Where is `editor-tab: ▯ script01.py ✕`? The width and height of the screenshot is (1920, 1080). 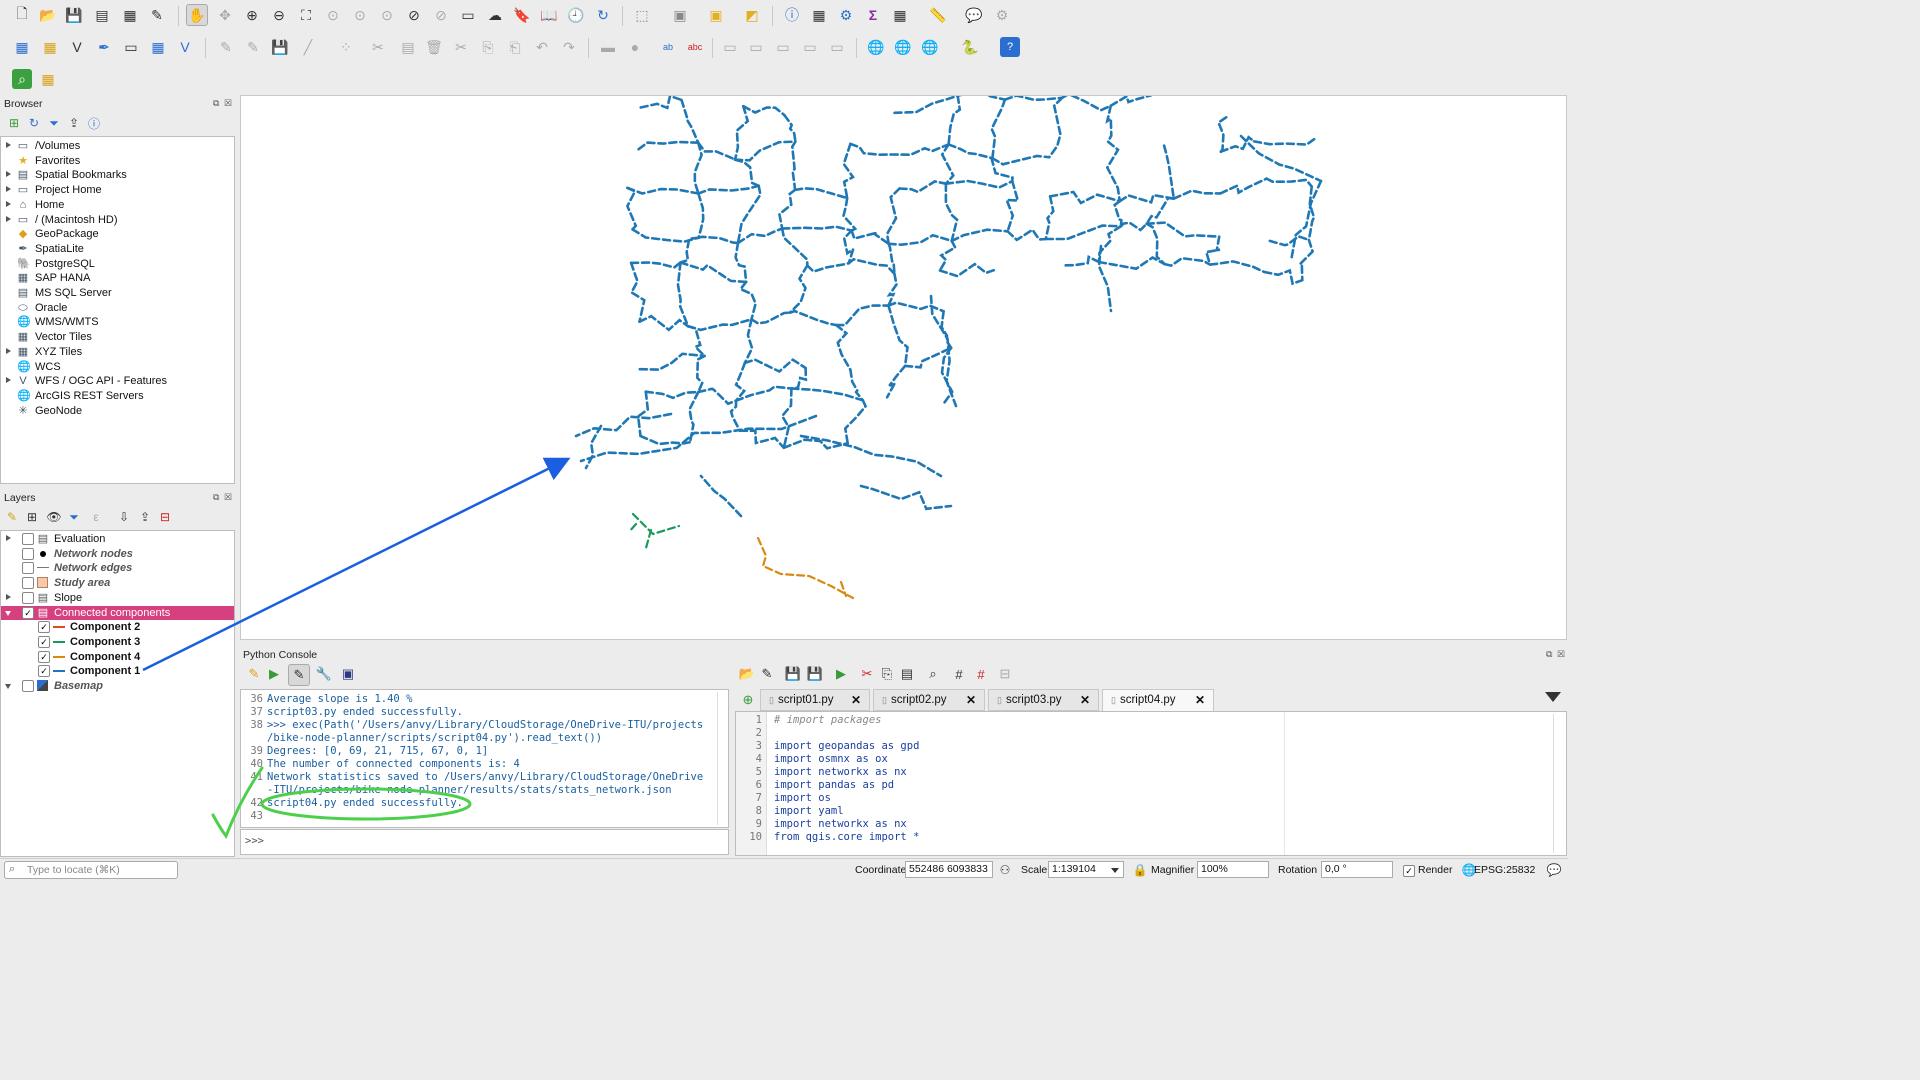
editor-tab: ▯ script01.py ✕ is located at coordinates (815, 700).